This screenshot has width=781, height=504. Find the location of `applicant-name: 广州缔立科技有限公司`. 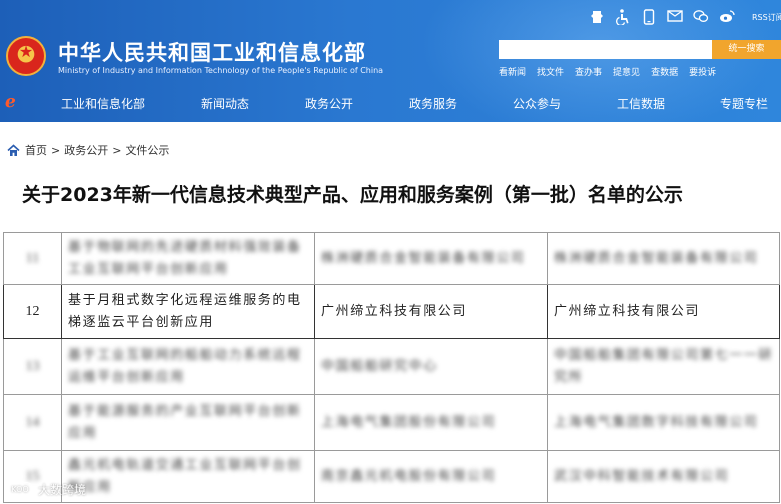

applicant-name: 广州缔立科技有限公司 is located at coordinates (431, 311).